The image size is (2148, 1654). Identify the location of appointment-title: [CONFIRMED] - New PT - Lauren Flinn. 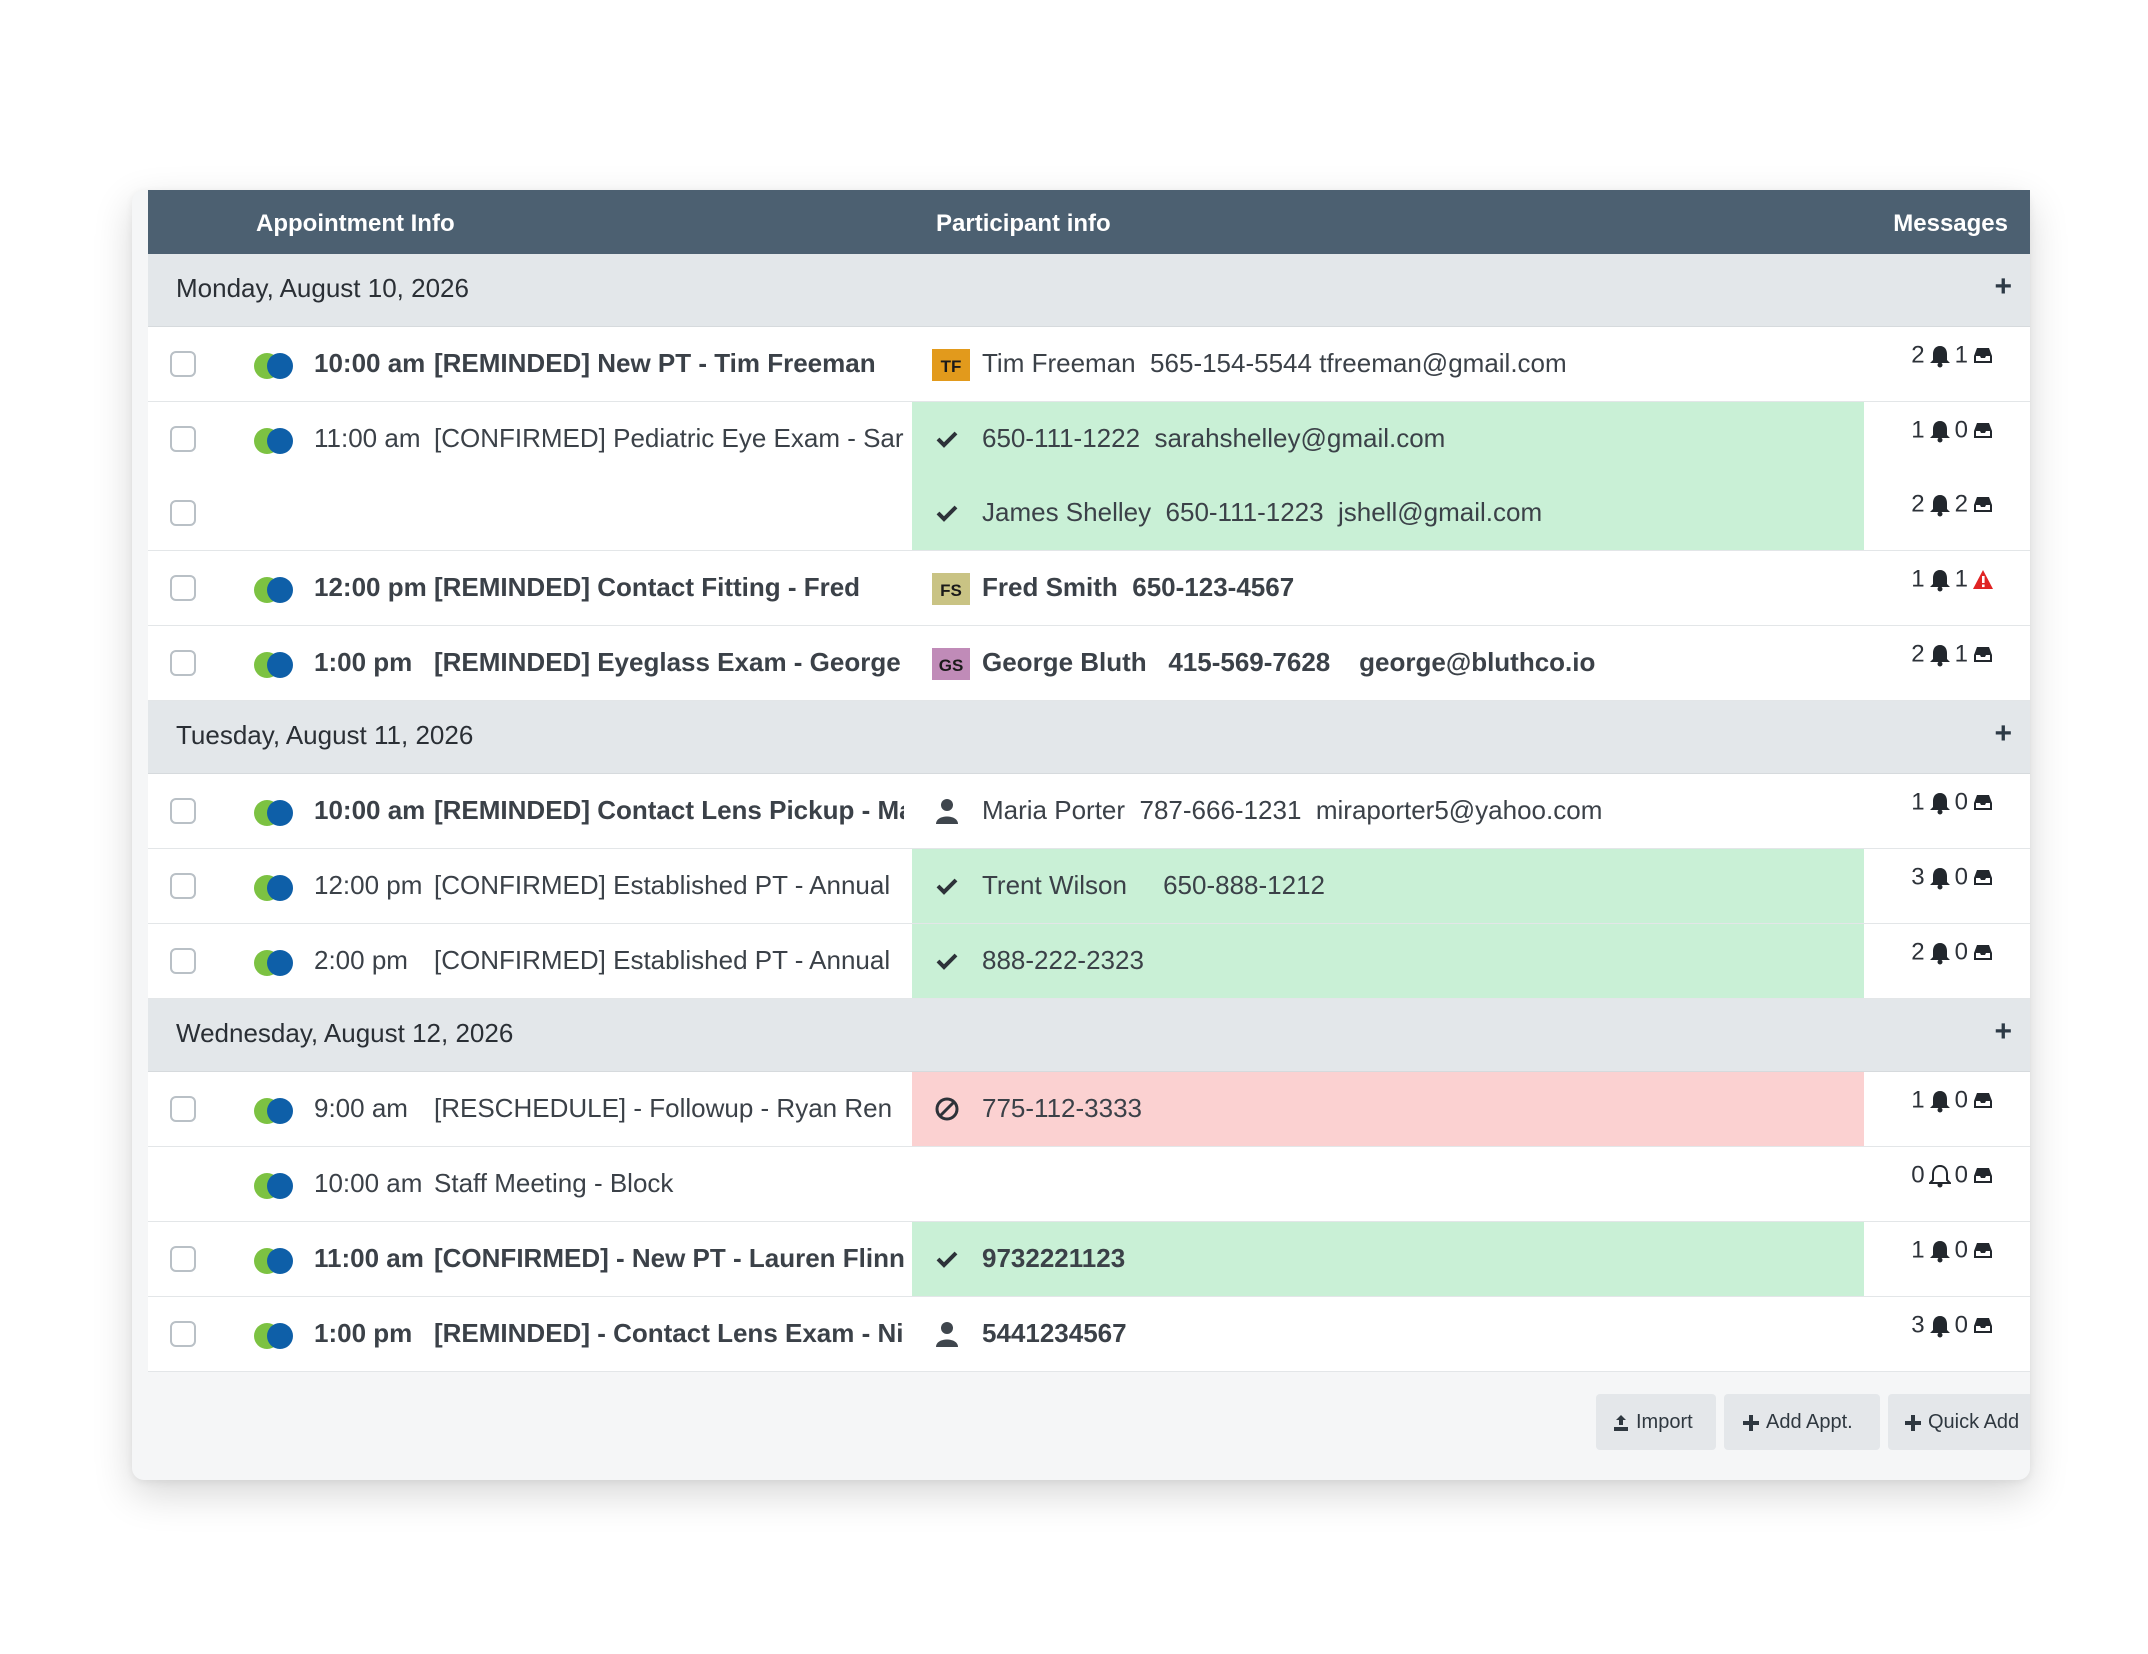
(669, 1258).